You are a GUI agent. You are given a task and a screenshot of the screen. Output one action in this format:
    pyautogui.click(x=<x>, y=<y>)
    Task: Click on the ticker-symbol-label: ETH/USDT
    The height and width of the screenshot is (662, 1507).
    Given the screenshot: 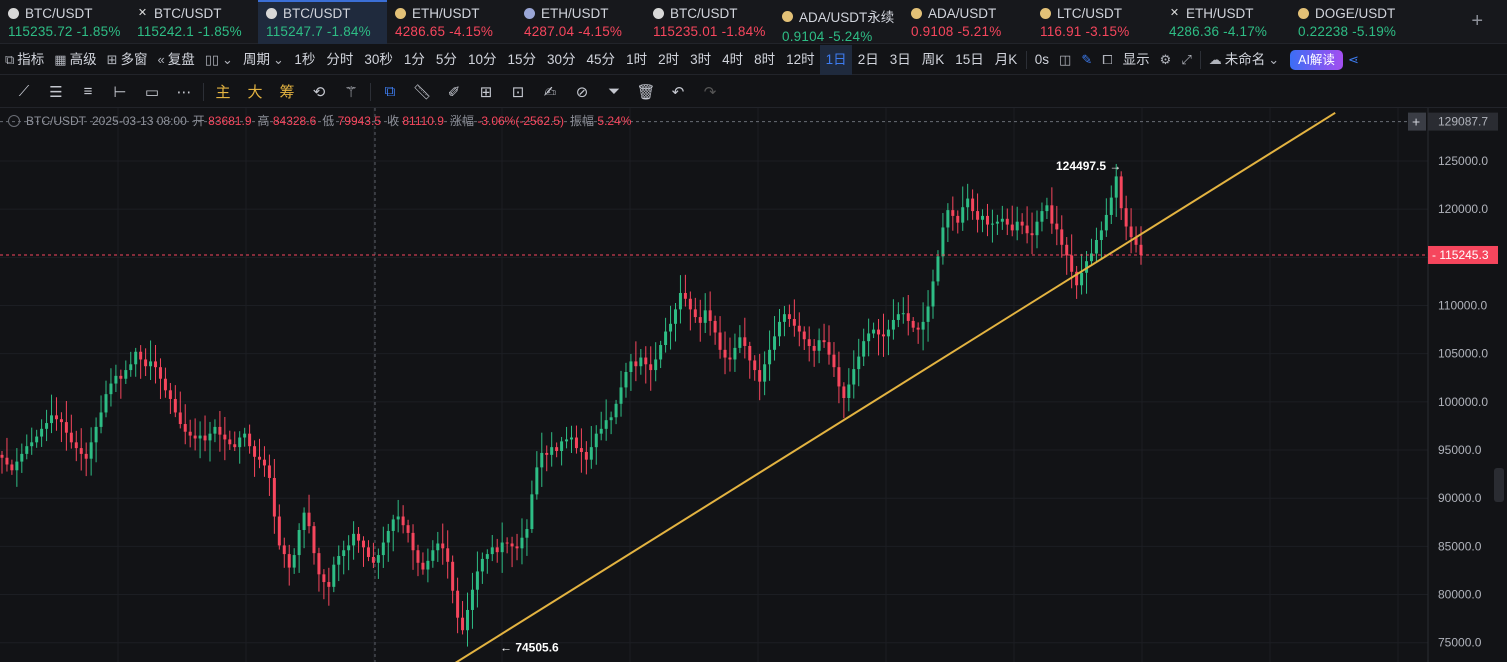 What is the action you would take?
    pyautogui.click(x=1220, y=13)
    